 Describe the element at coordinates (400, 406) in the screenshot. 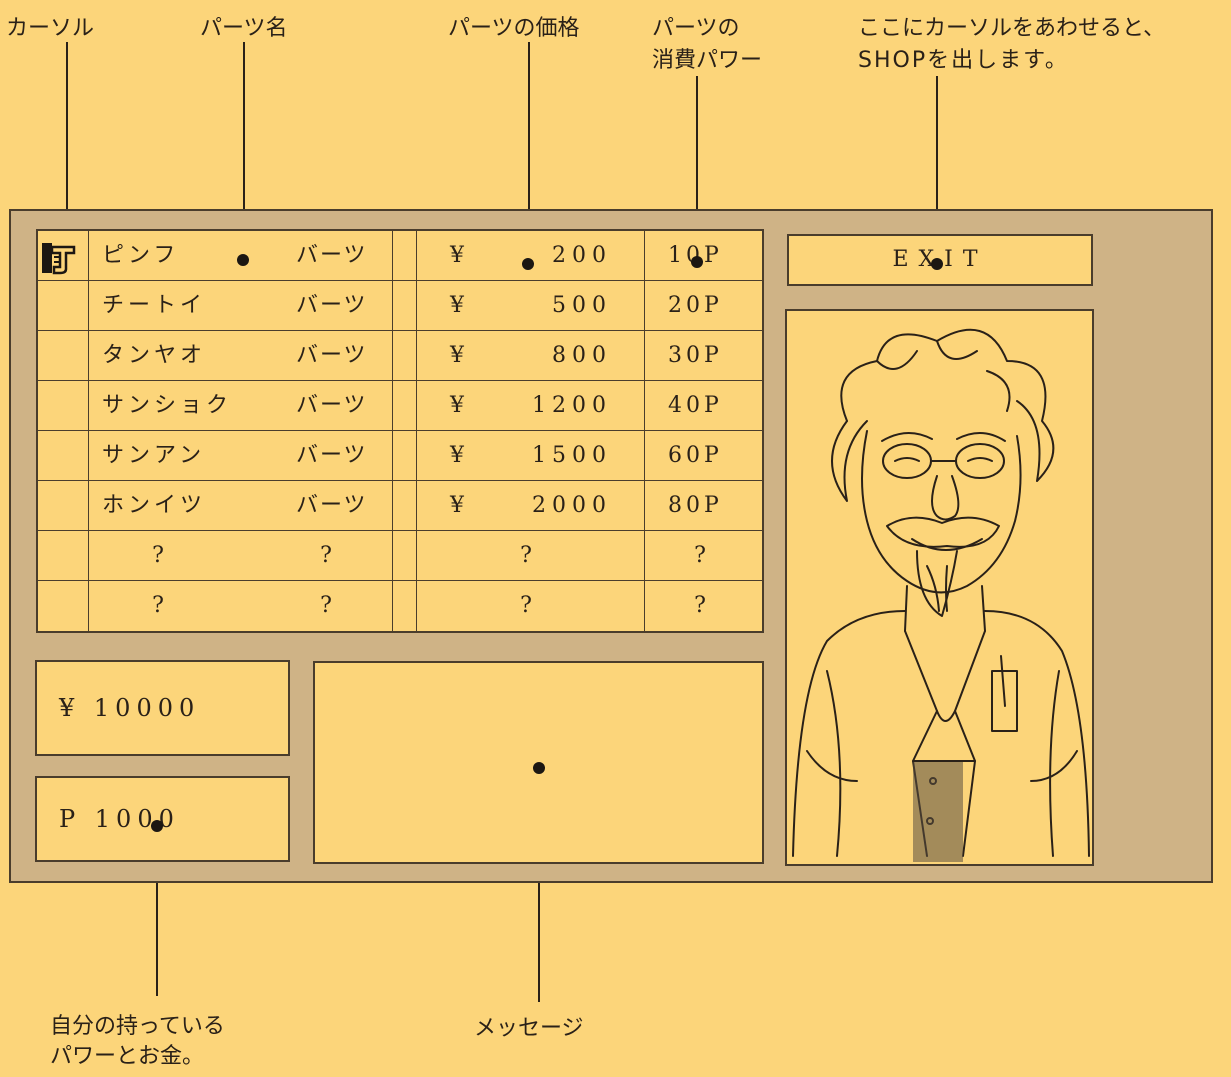

I see `table-row: サンショク バーツ ¥ 1200 40P` at that location.